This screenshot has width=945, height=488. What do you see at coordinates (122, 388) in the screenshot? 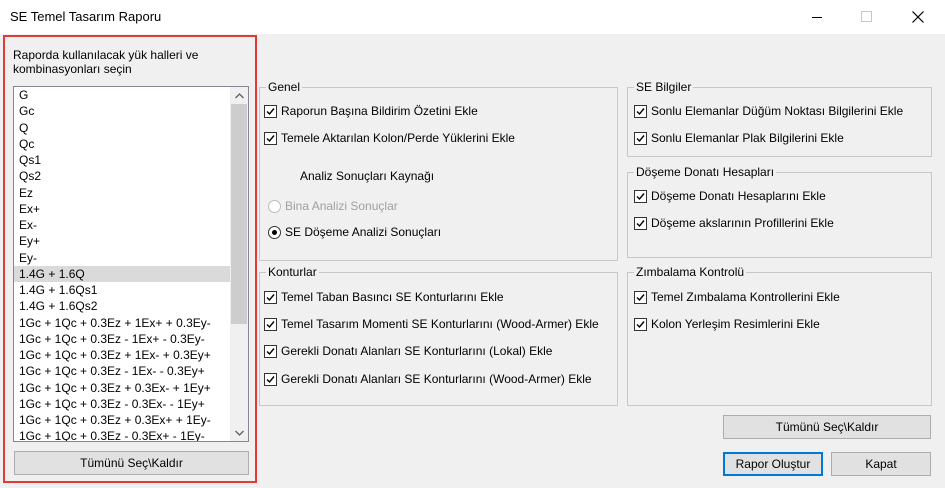
I see `list-item: 1Gc + 1Qc + 0.3Ez + 0.3Ex- + 1Ey+` at bounding box center [122, 388].